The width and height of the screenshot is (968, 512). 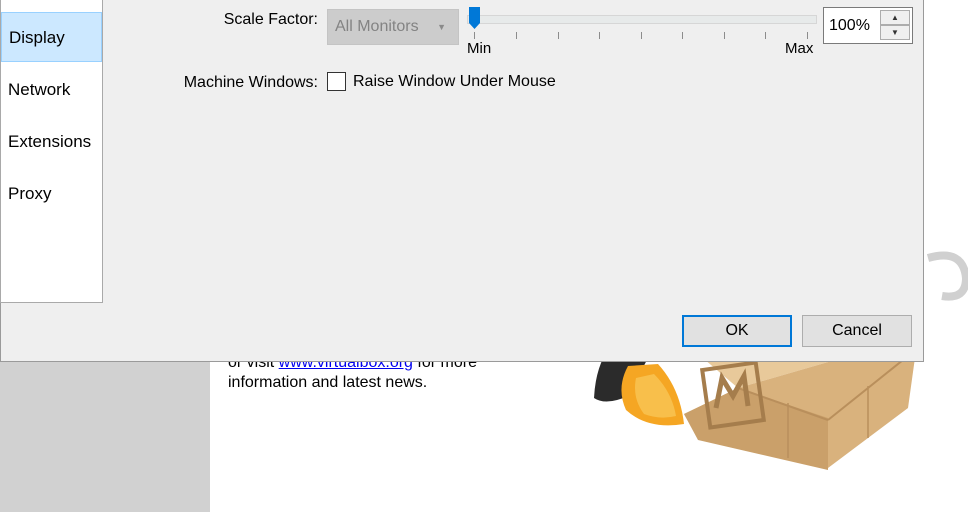 What do you see at coordinates (479, 48) in the screenshot?
I see `slider-min-label: Min` at bounding box center [479, 48].